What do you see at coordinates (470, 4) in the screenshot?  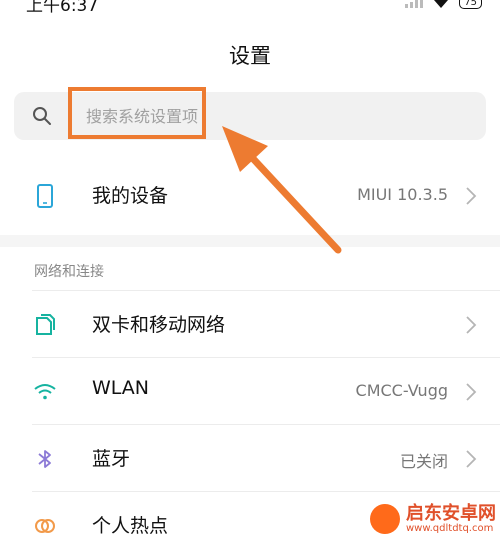 I see `battery-indicator: 75` at bounding box center [470, 4].